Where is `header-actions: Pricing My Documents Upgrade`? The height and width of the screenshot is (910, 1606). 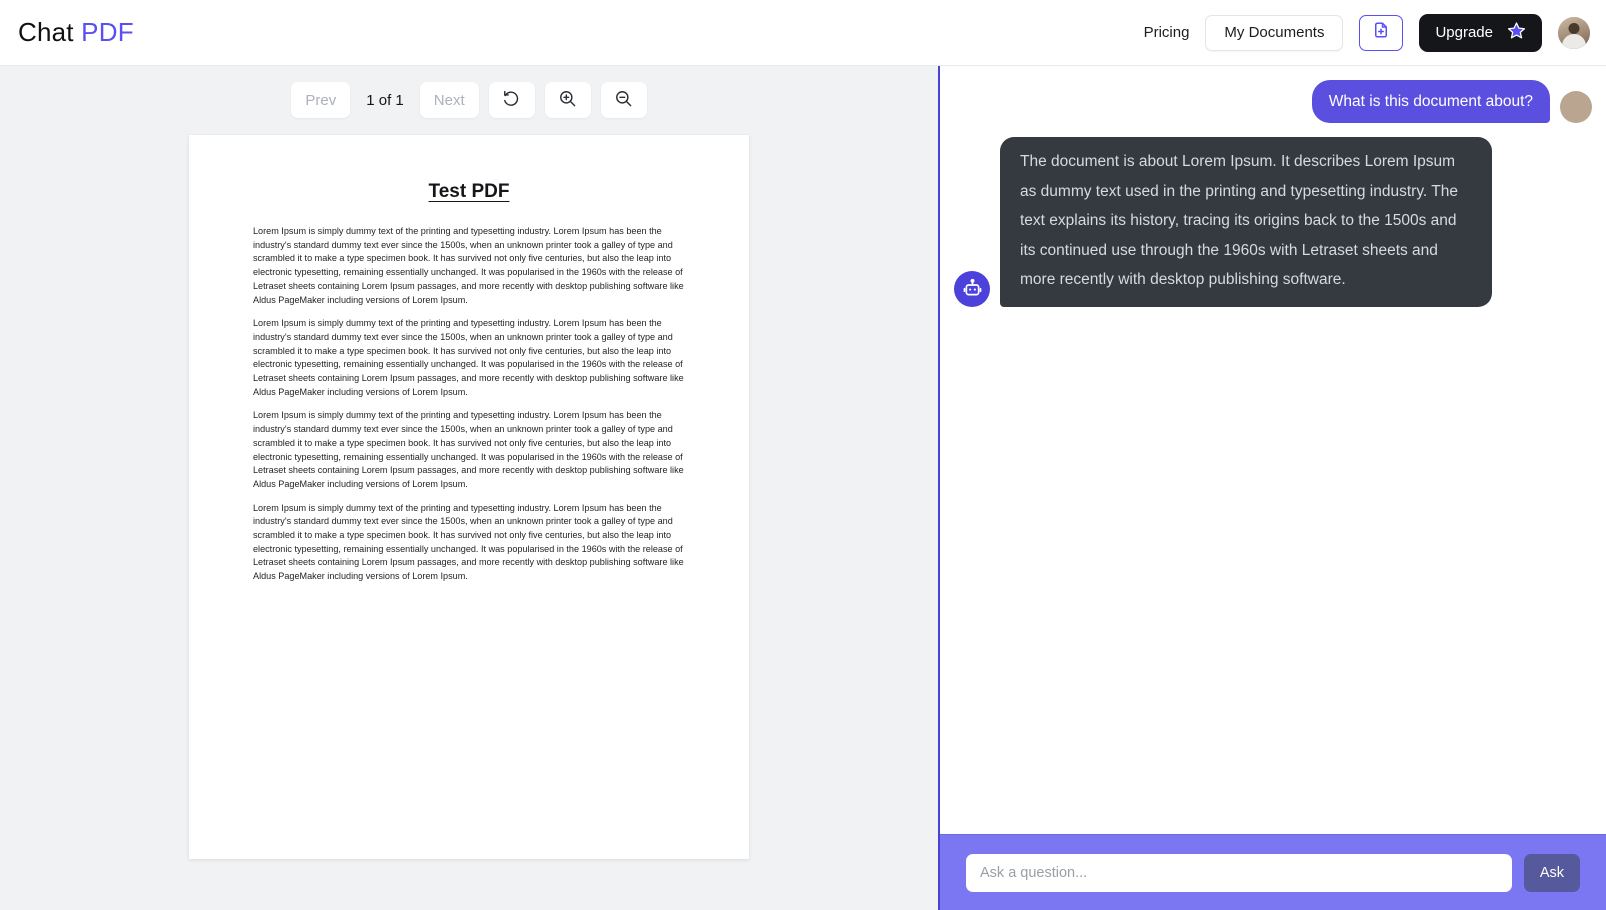 header-actions: Pricing My Documents Upgrade is located at coordinates (1367, 32).